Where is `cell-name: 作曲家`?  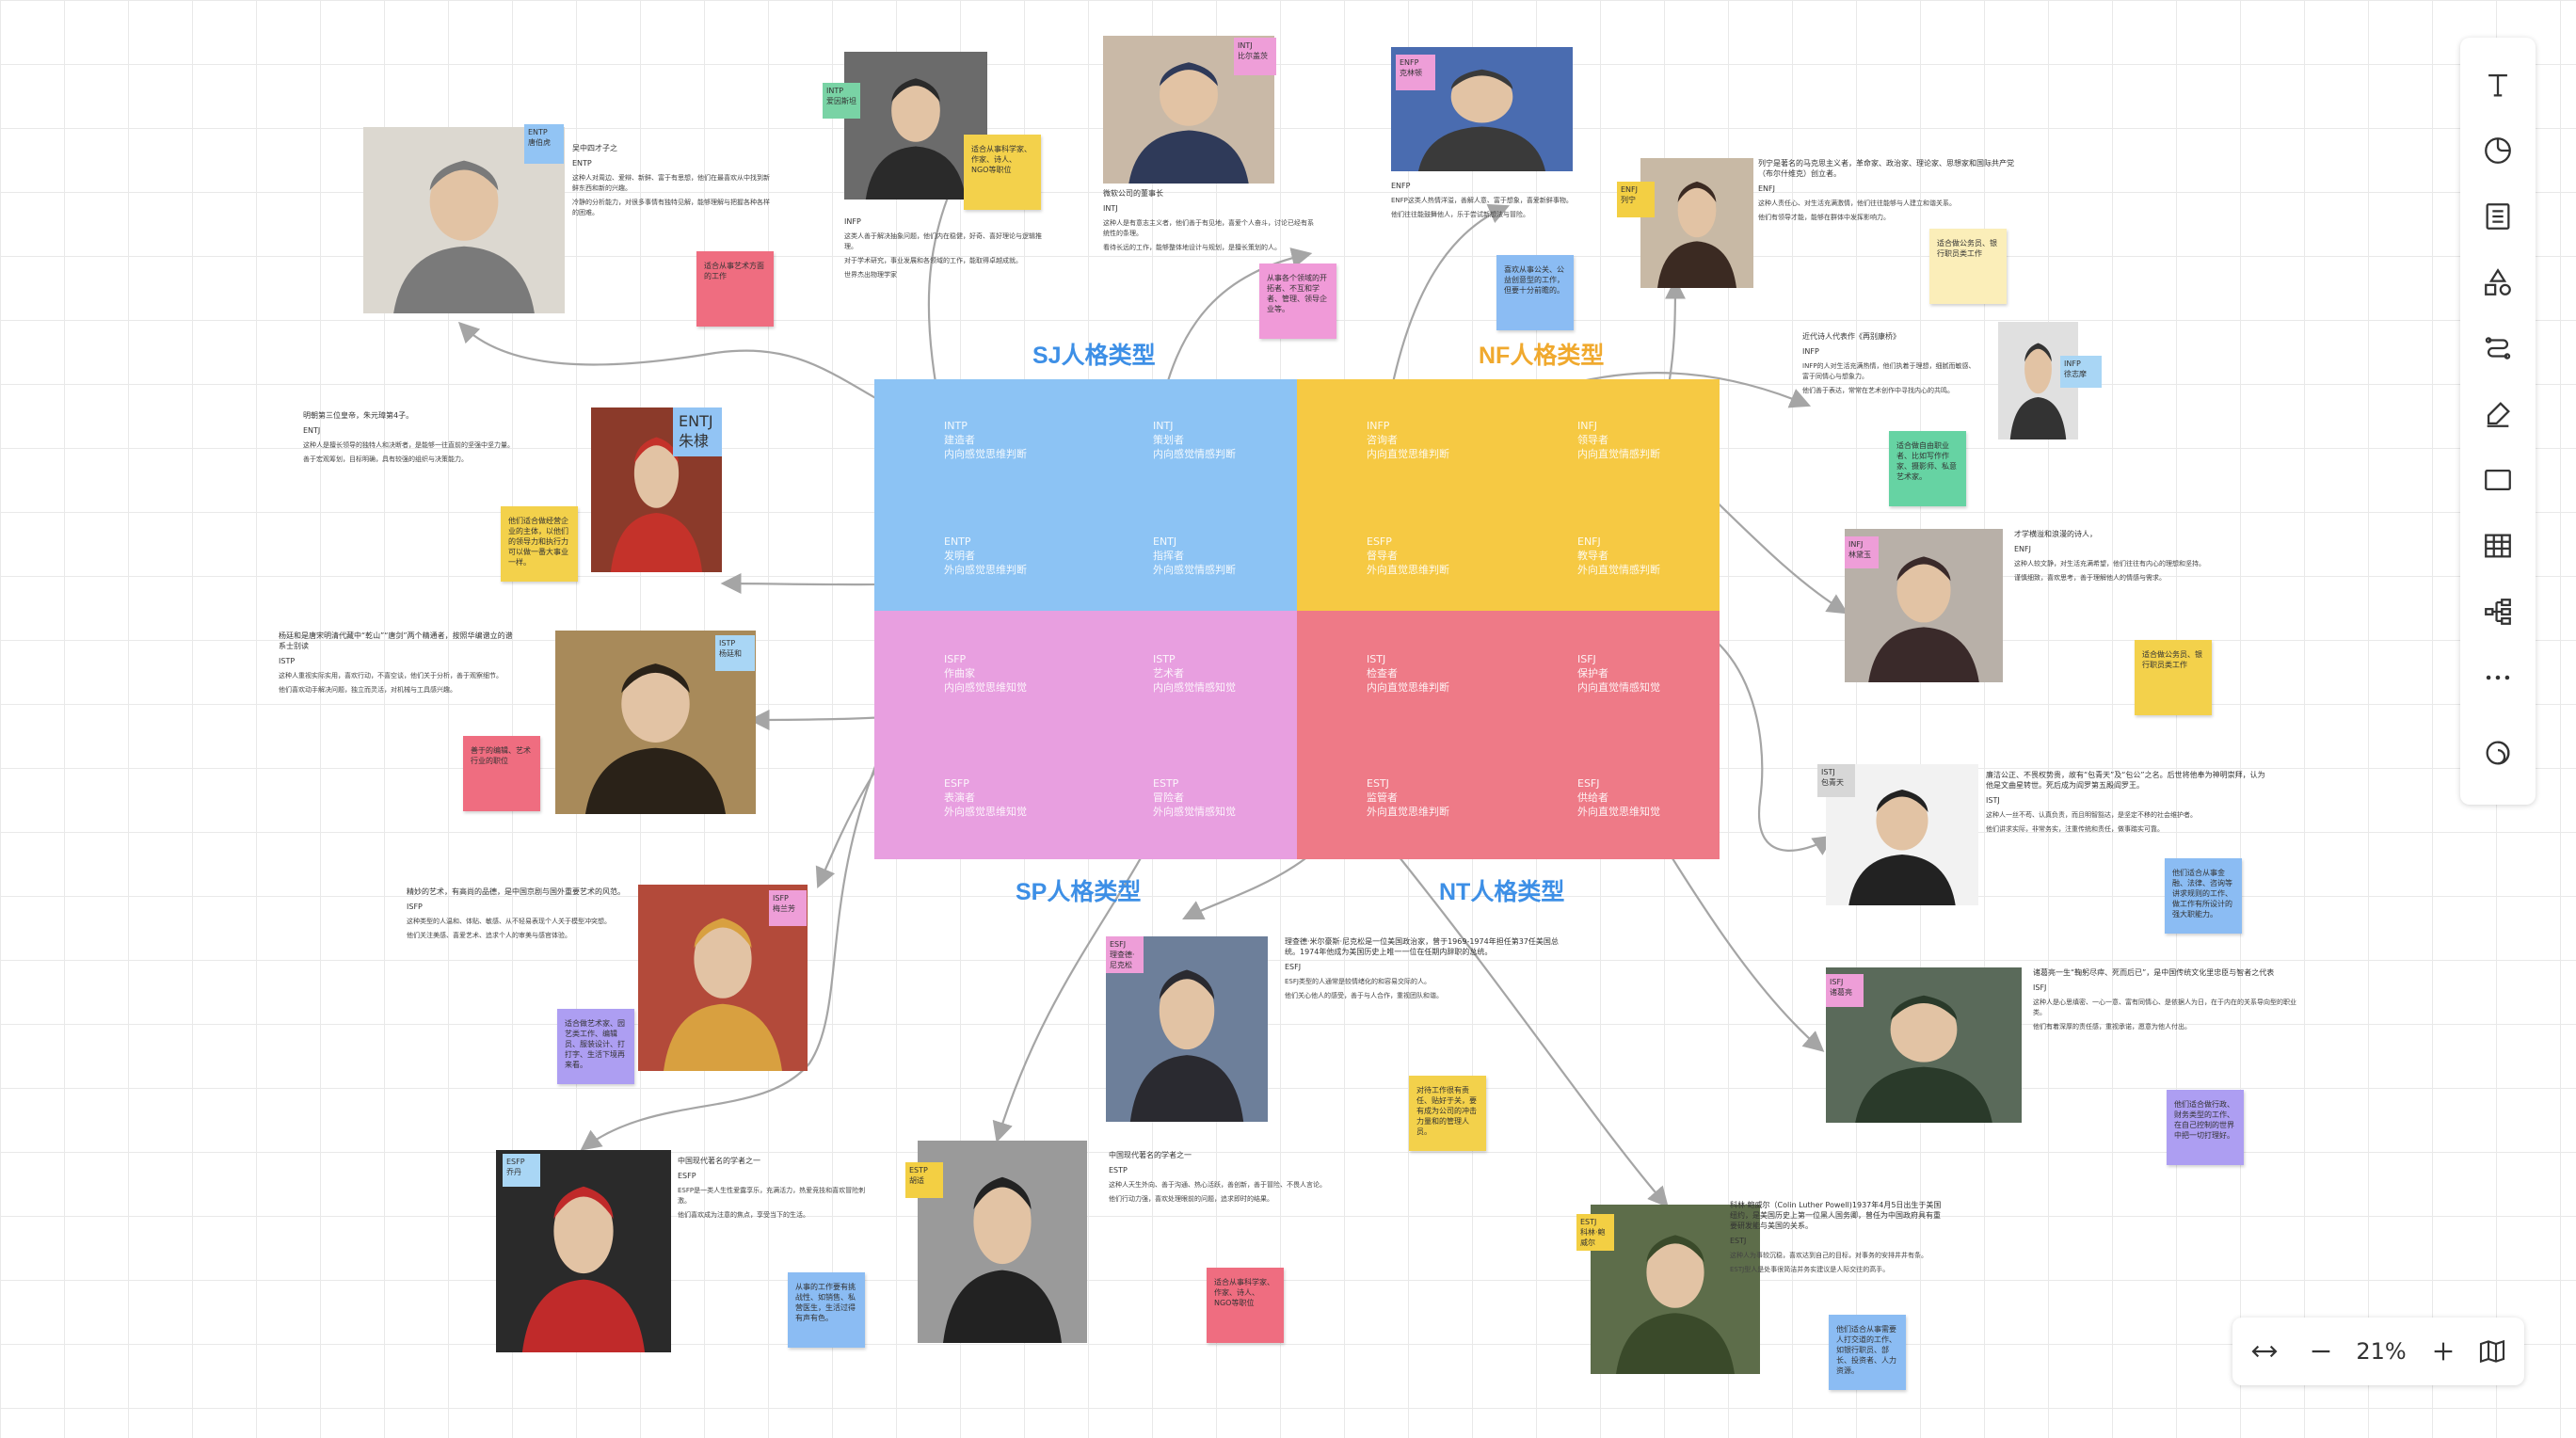 cell-name: 作曲家 is located at coordinates (959, 673).